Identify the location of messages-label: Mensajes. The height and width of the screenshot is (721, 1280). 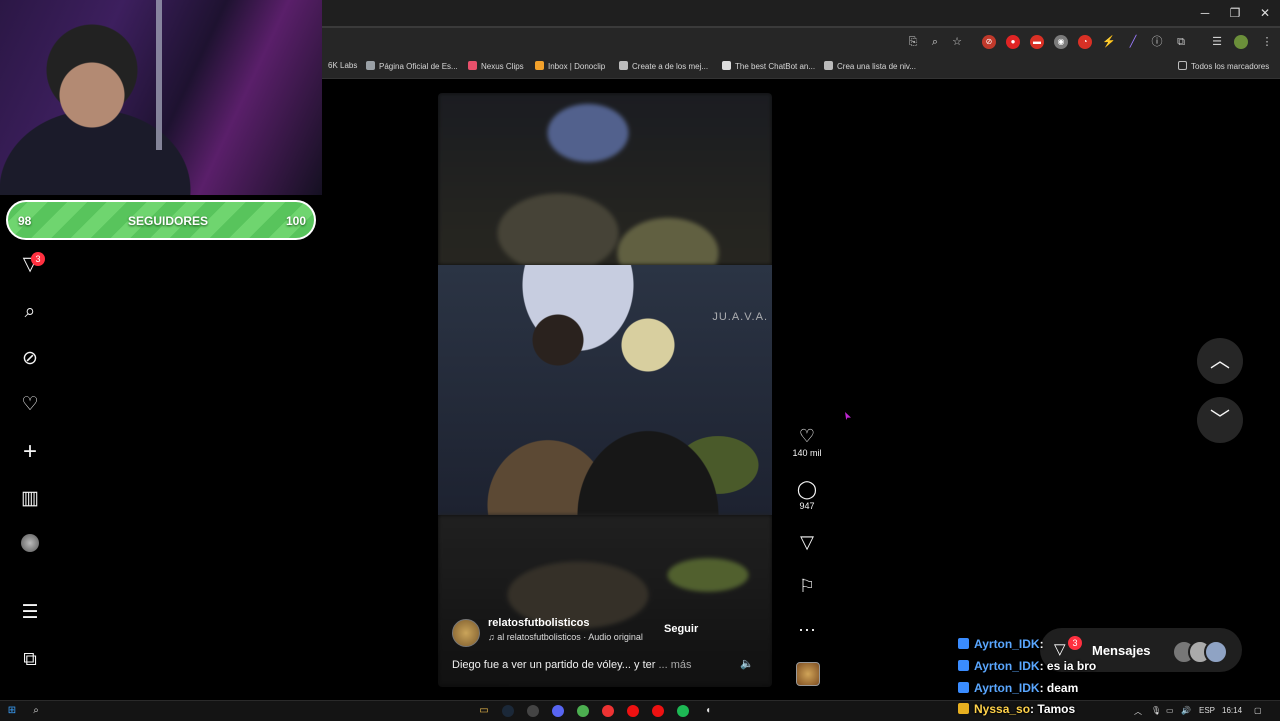
(1121, 650).